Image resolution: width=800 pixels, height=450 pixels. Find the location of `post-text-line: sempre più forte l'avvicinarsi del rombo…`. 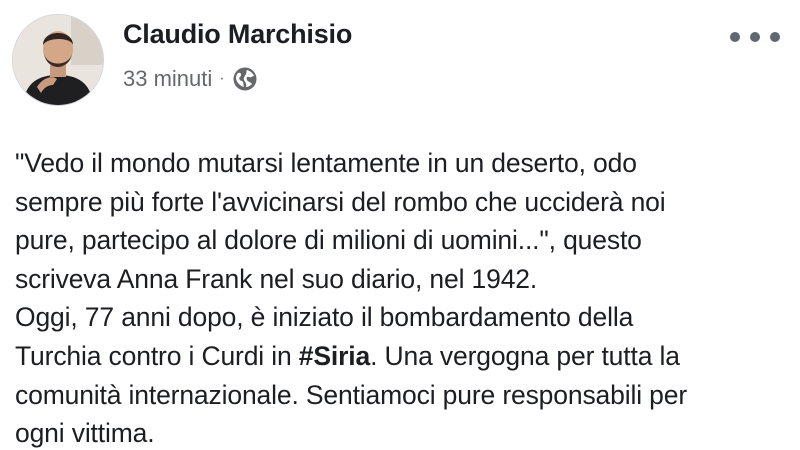

post-text-line: sempre più forte l'avvicinarsi del rombo… is located at coordinates (340, 201).